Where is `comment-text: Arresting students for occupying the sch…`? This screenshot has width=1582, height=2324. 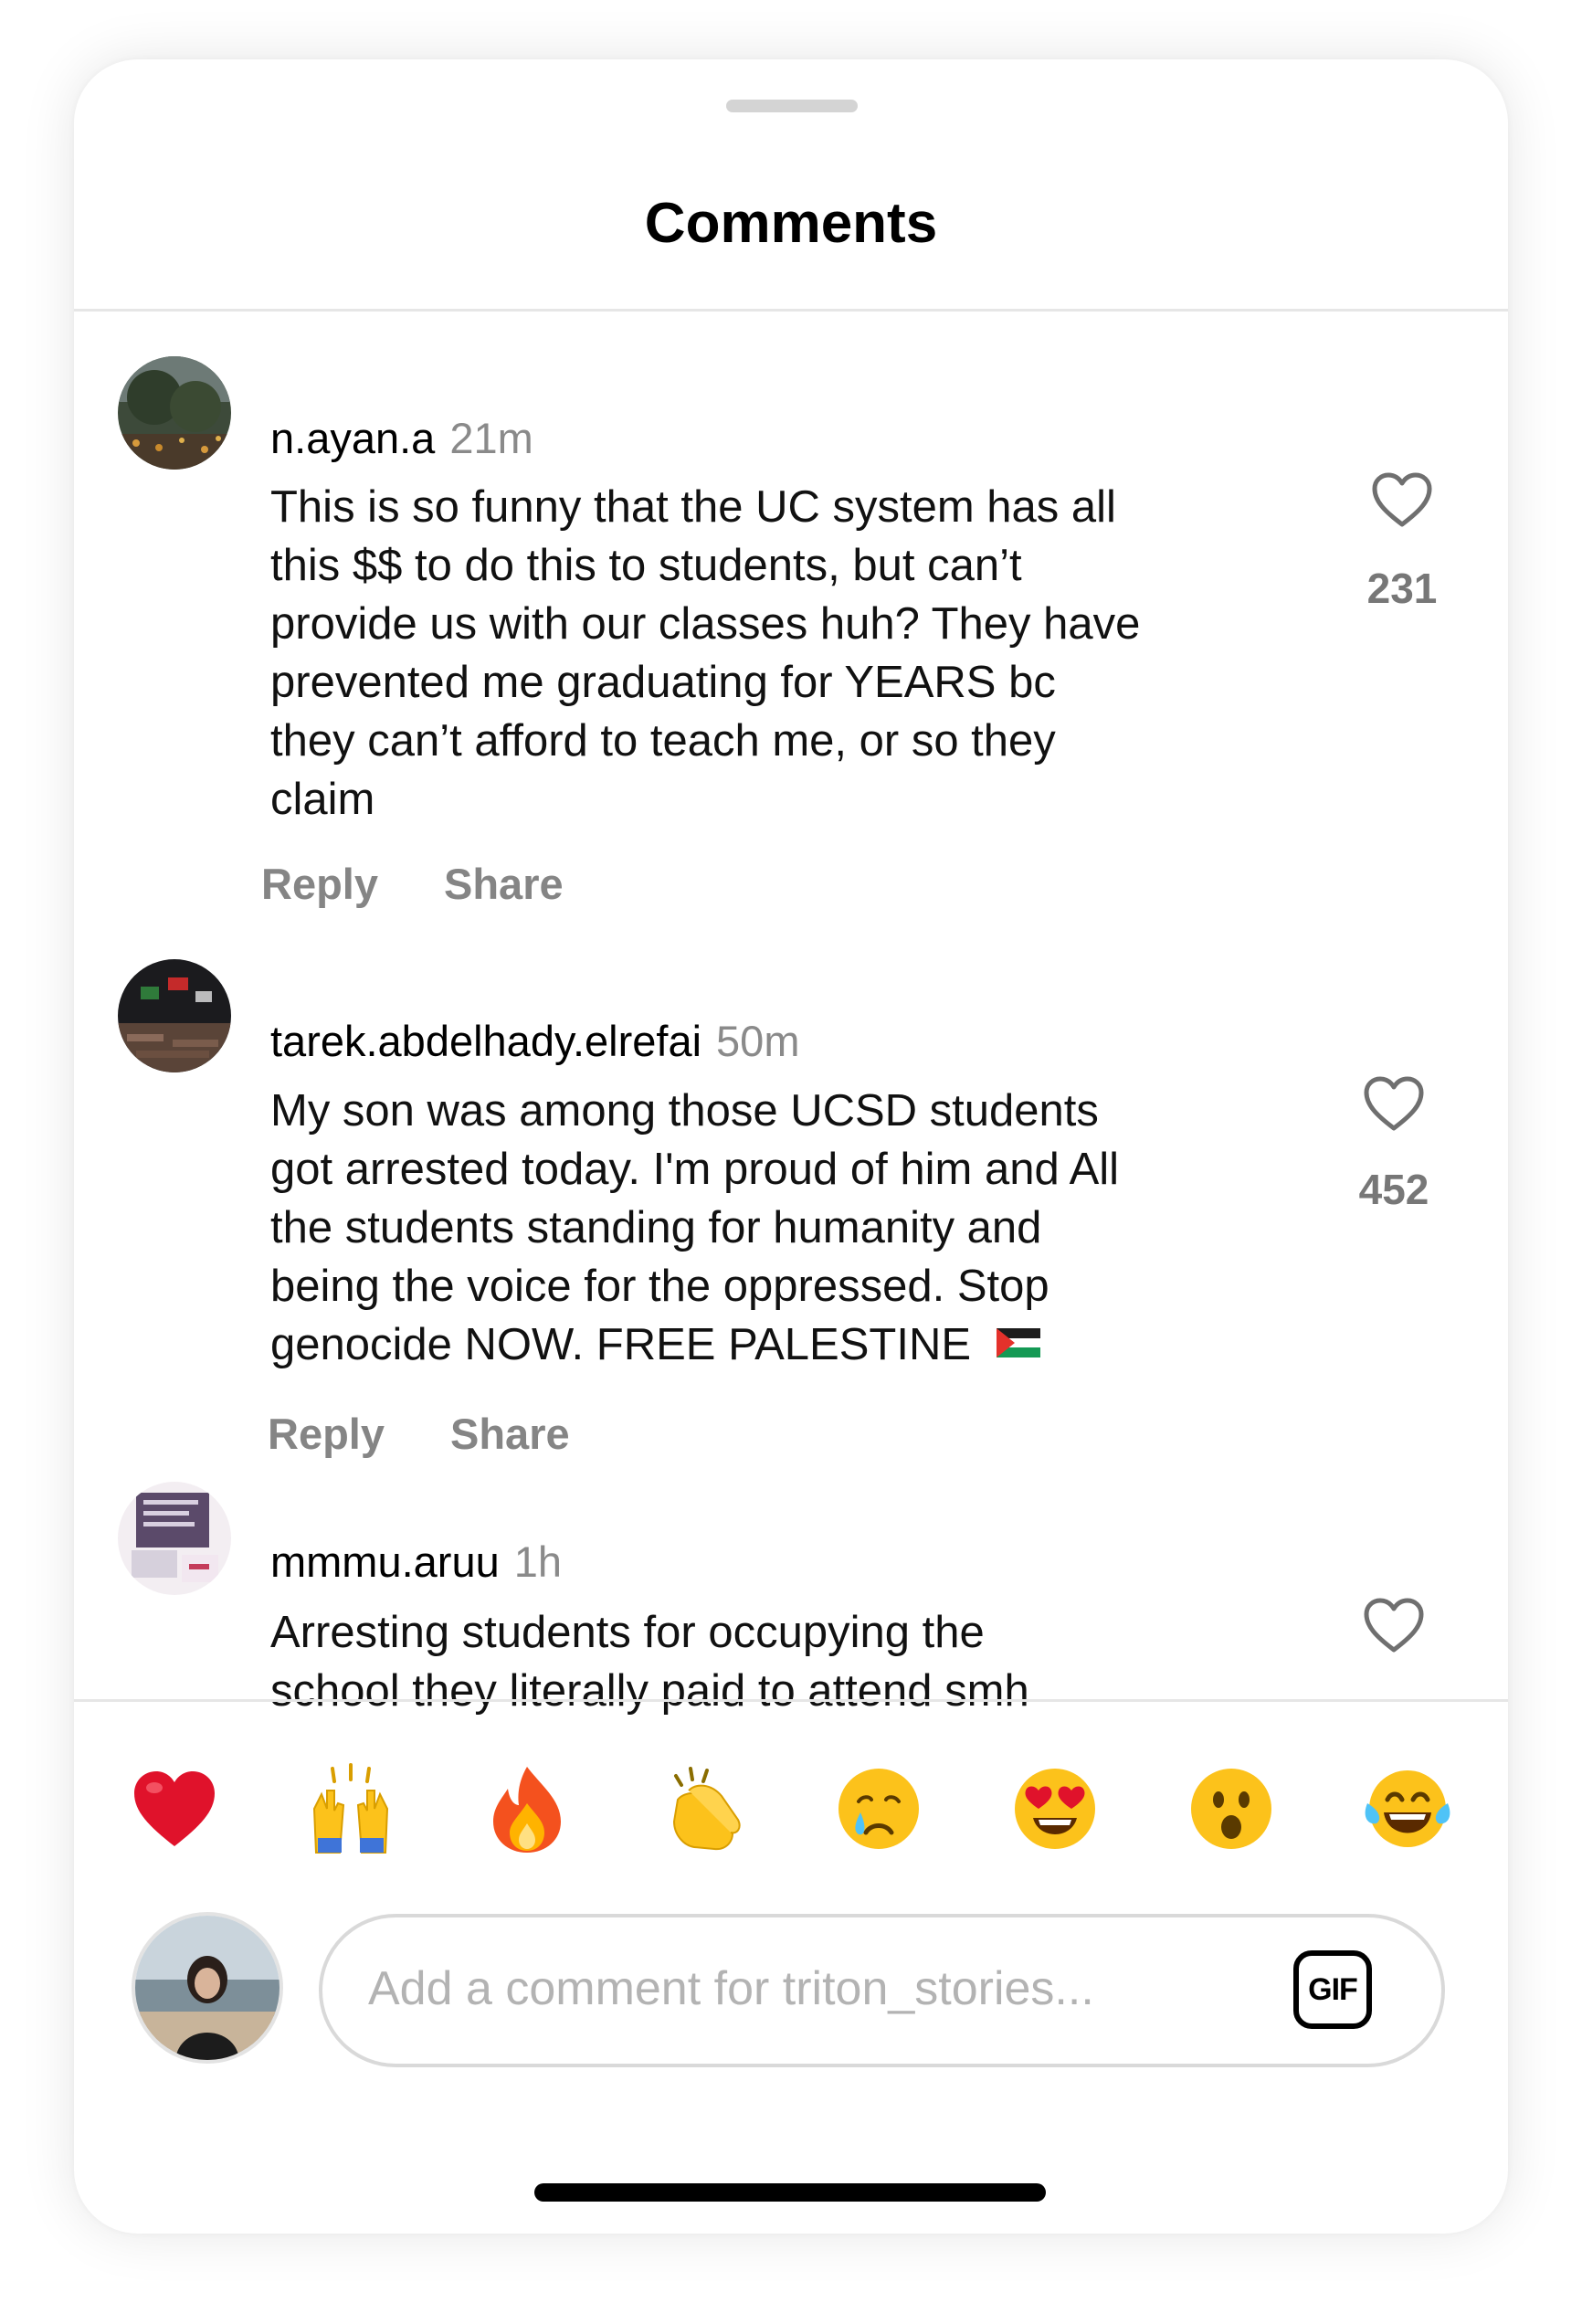 comment-text: Arresting students for occupying the sch… is located at coordinates (650, 1662).